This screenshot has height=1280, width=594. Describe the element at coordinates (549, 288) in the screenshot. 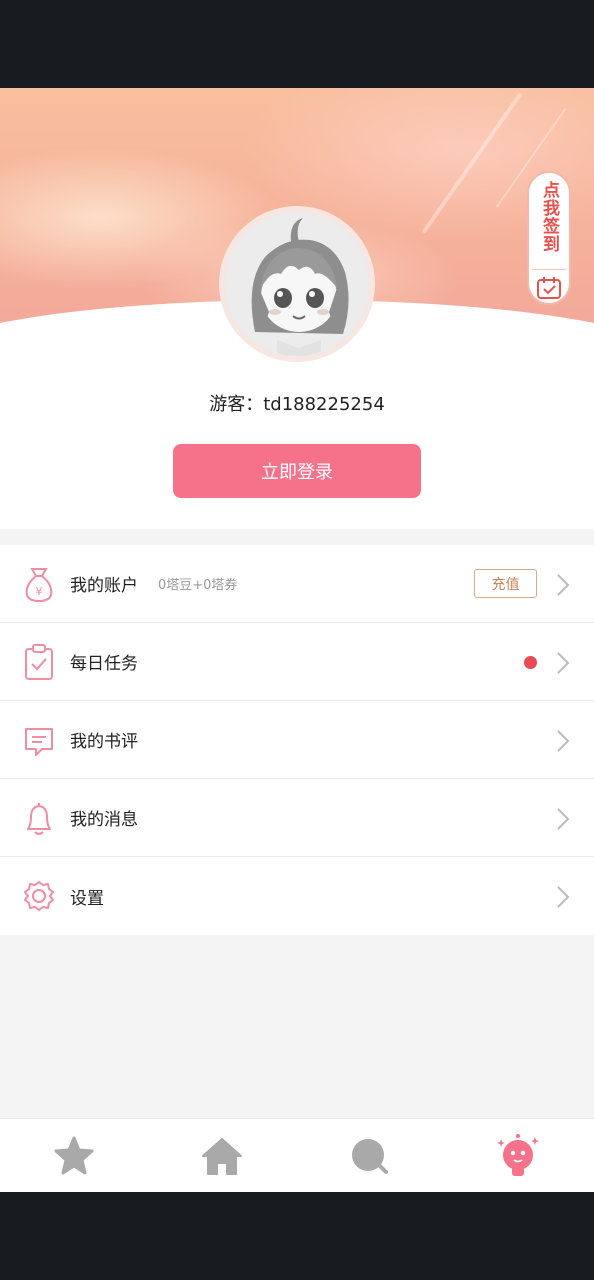

I see `calendar-check-icon` at that location.